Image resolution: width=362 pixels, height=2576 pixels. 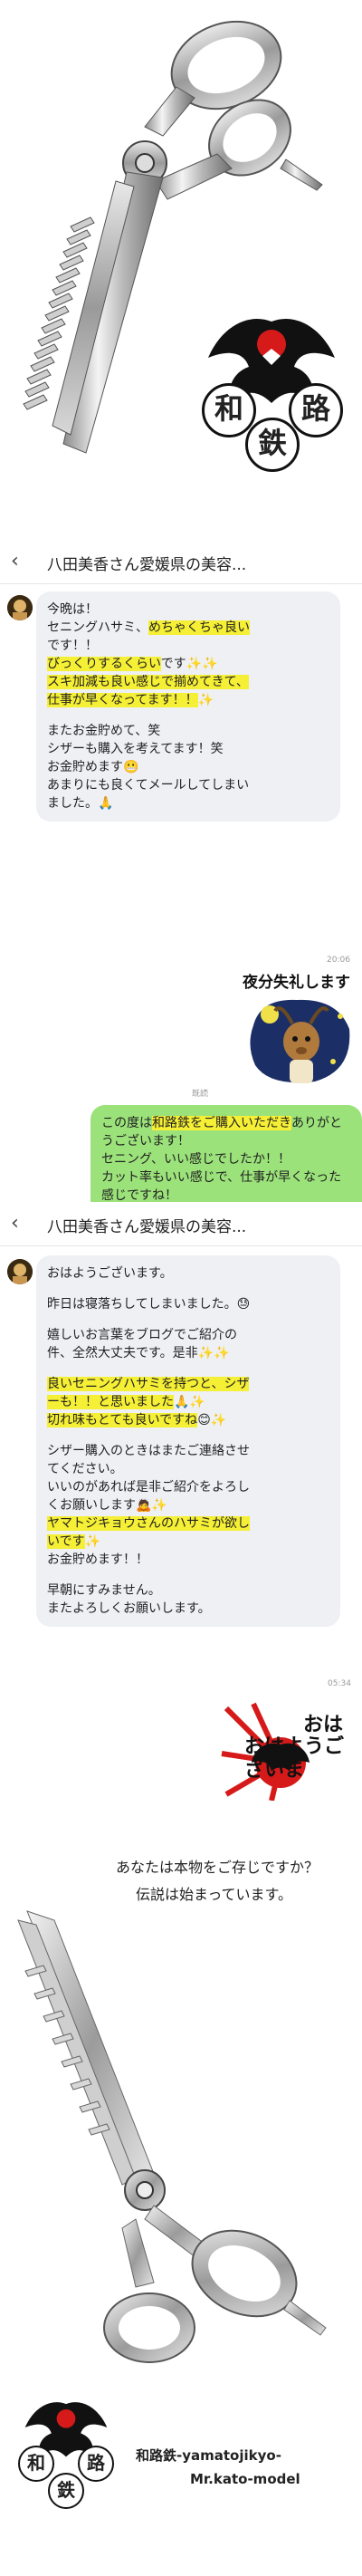 I want to click on highlighted-text: 切れ味もとても良いですね, so click(x=122, y=1420).